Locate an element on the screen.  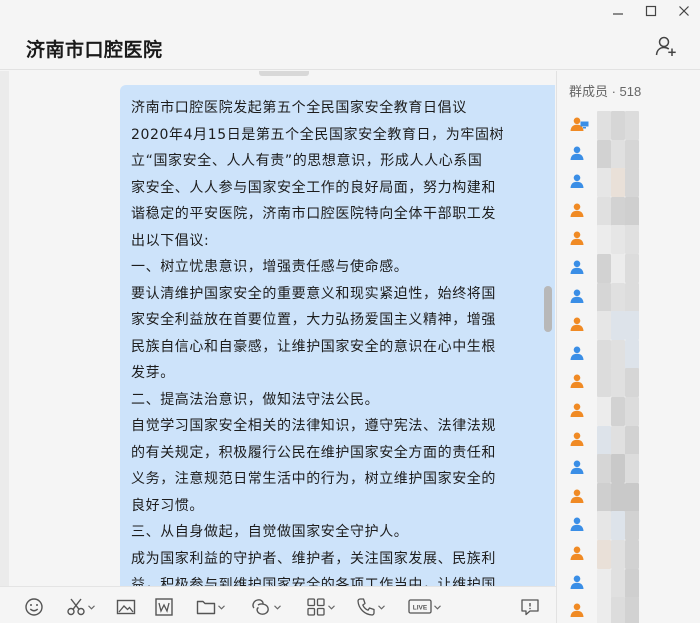
document-button is located at coordinates (164, 607).